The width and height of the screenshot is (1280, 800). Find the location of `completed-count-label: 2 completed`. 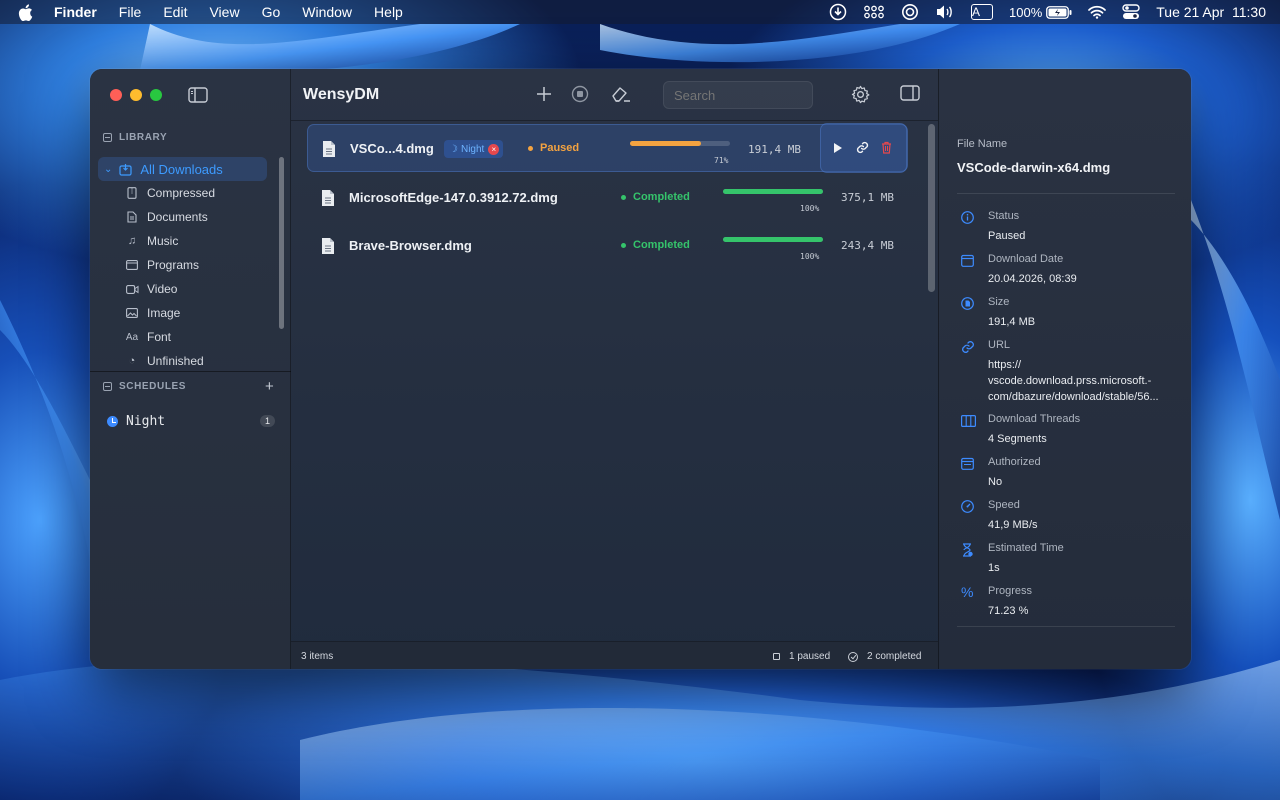

completed-count-label: 2 completed is located at coordinates (894, 656).